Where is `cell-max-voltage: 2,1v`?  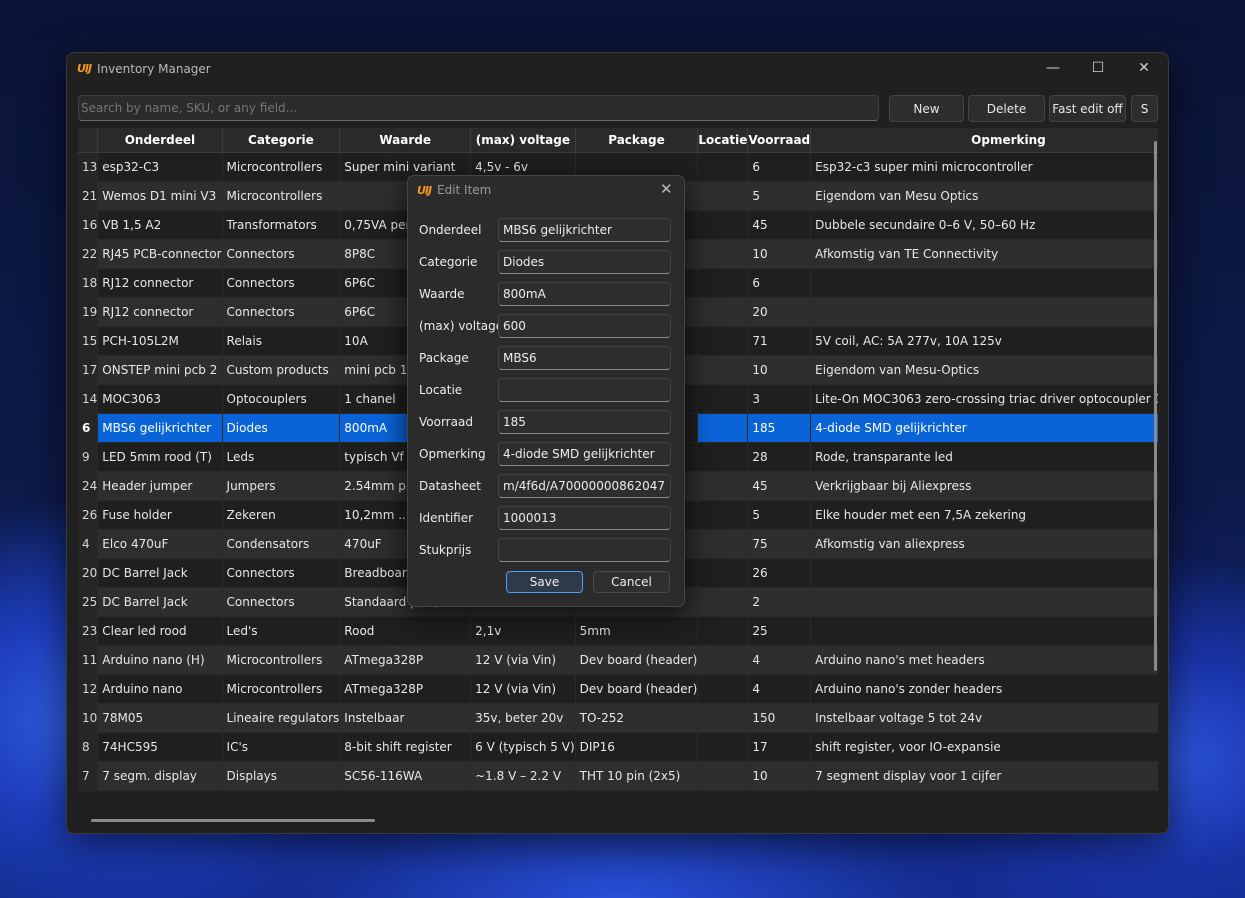 cell-max-voltage: 2,1v is located at coordinates (523, 631).